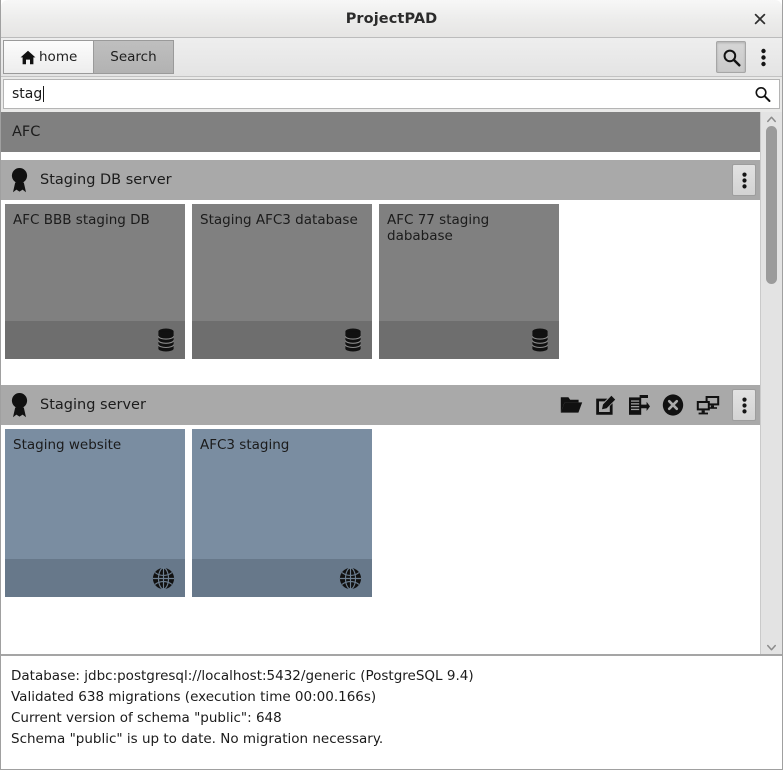 The height and width of the screenshot is (770, 783). I want to click on main-toolbar: home Search, so click(391, 57).